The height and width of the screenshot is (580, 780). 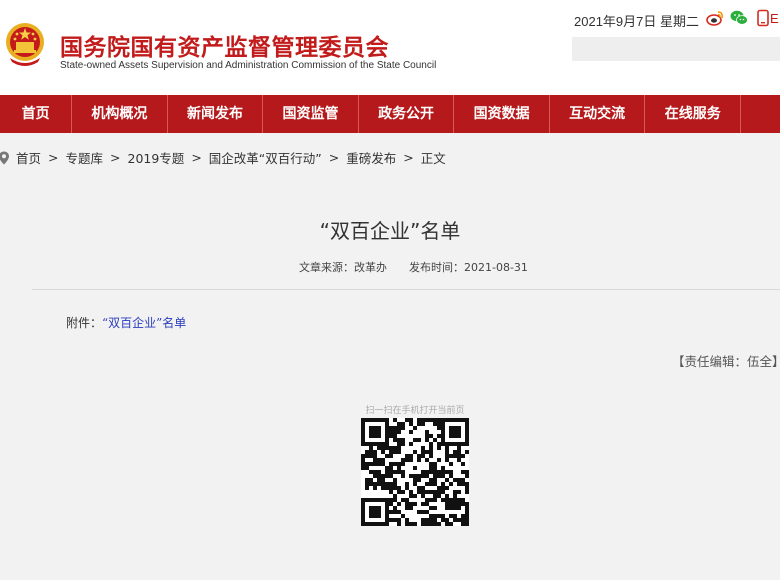 What do you see at coordinates (739, 18) in the screenshot?
I see `wechat-icon` at bounding box center [739, 18].